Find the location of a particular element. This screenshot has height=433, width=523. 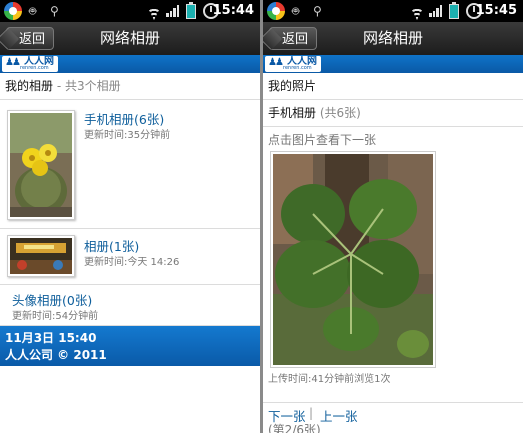

album-name: 手机相册 is located at coordinates (292, 113).